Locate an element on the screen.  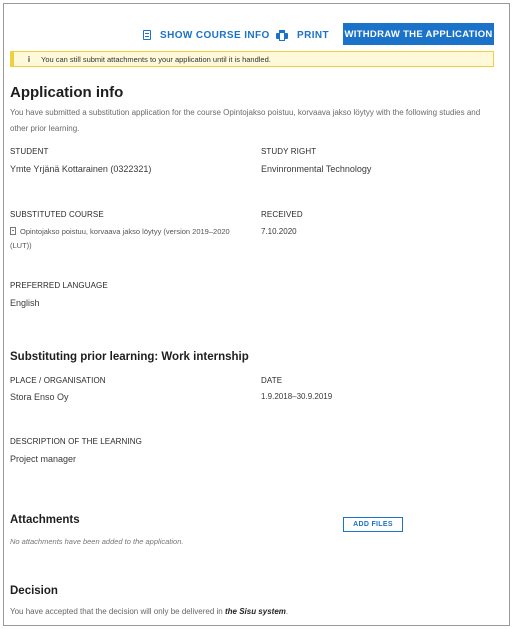
decision-text-after: . is located at coordinates (287, 611).